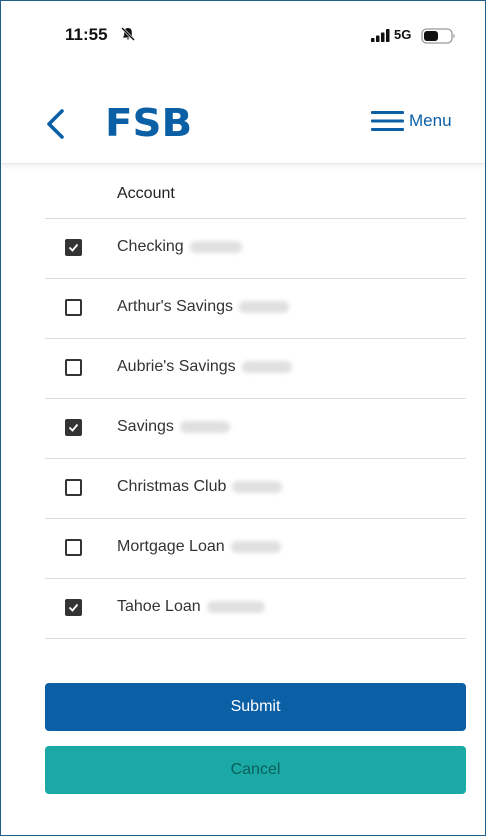 The width and height of the screenshot is (486, 836). Describe the element at coordinates (172, 486) in the screenshot. I see `account-name: Christmas Club` at that location.